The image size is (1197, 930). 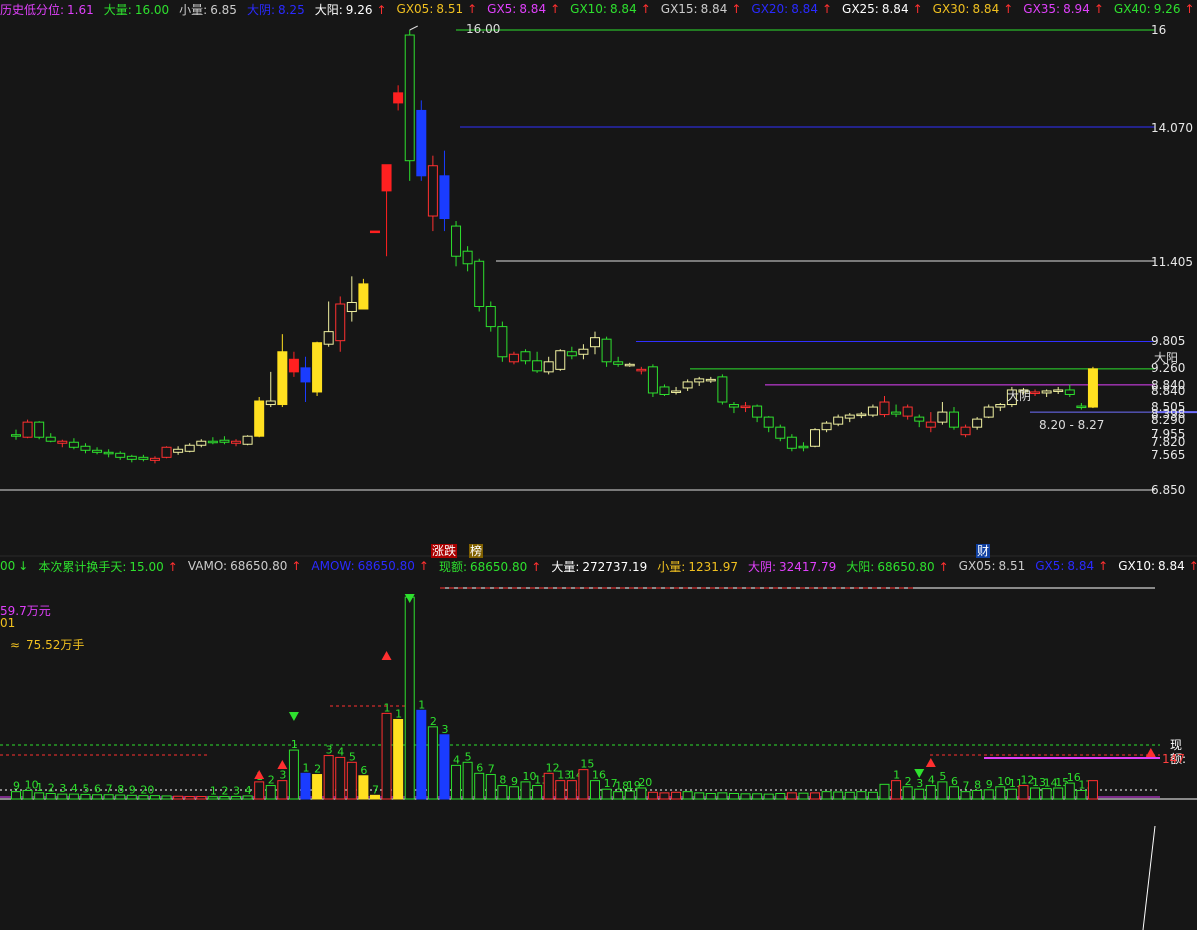 I want to click on bang-badge: 榜, so click(x=476, y=551).